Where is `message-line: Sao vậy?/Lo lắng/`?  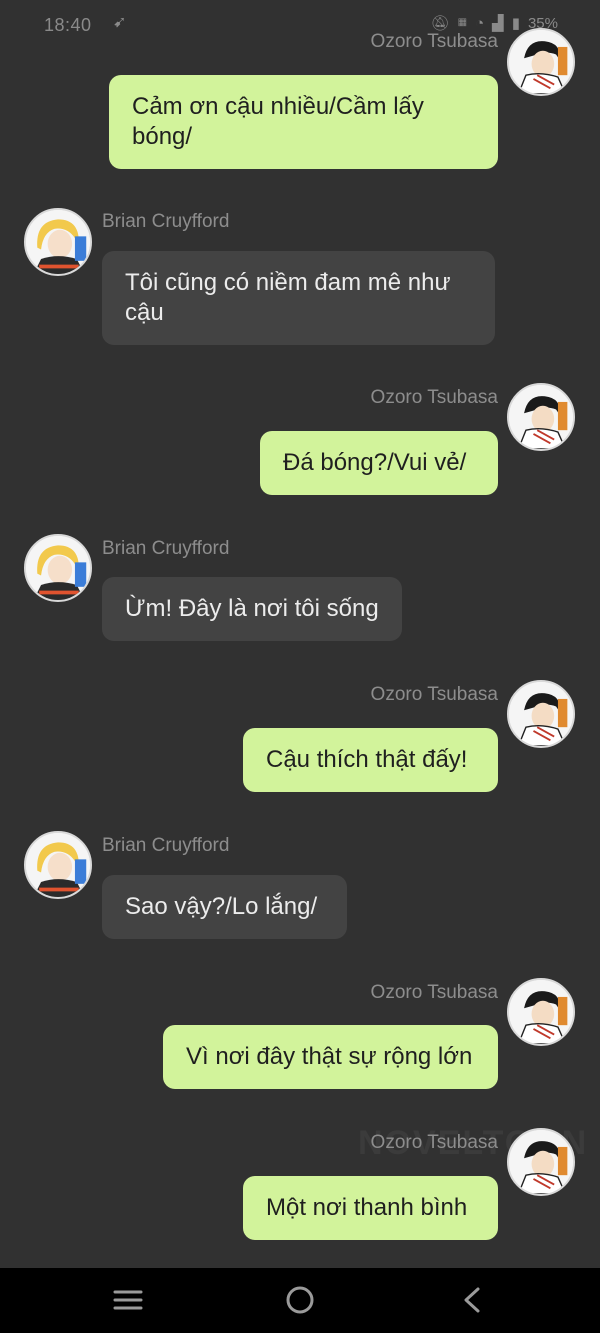
message-line: Sao vậy?/Lo lắng/ is located at coordinates (221, 906).